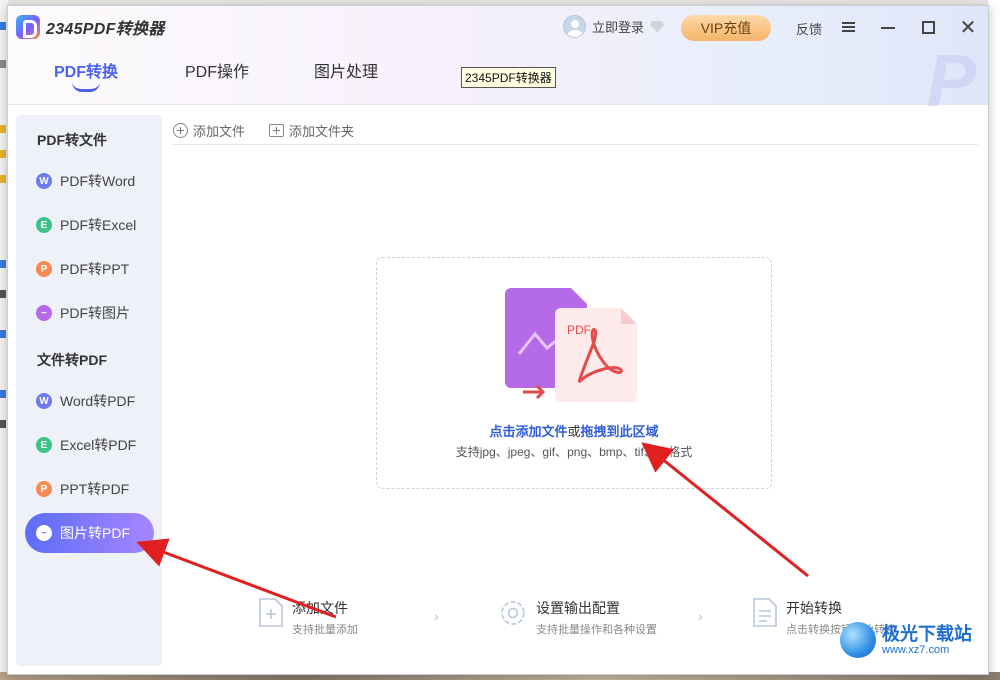 This screenshot has width=1000, height=680. Describe the element at coordinates (620, 431) in the screenshot. I see `dropzone-drag-text: 拖拽到此区域` at that location.